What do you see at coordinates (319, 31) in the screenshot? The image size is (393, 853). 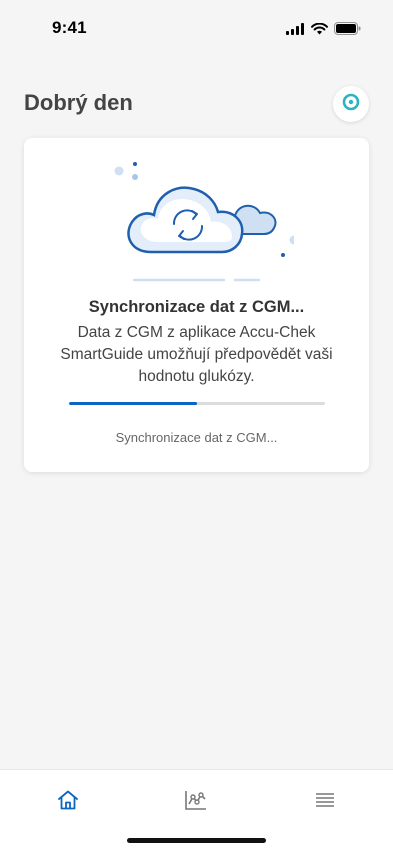 I see `wifi-icon` at bounding box center [319, 31].